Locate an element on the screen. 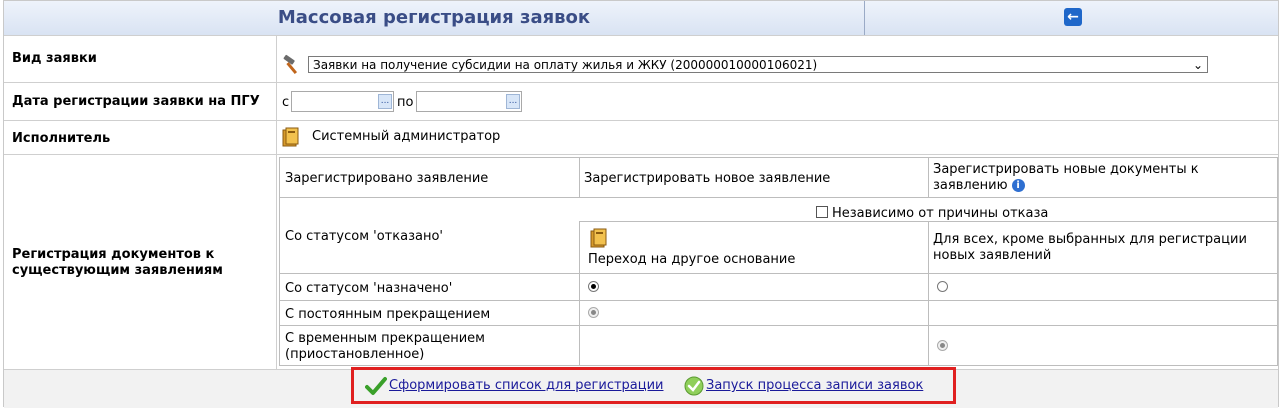 This screenshot has width=1283, height=409. col-header-registered: Зарегистрировано заявление is located at coordinates (387, 178).